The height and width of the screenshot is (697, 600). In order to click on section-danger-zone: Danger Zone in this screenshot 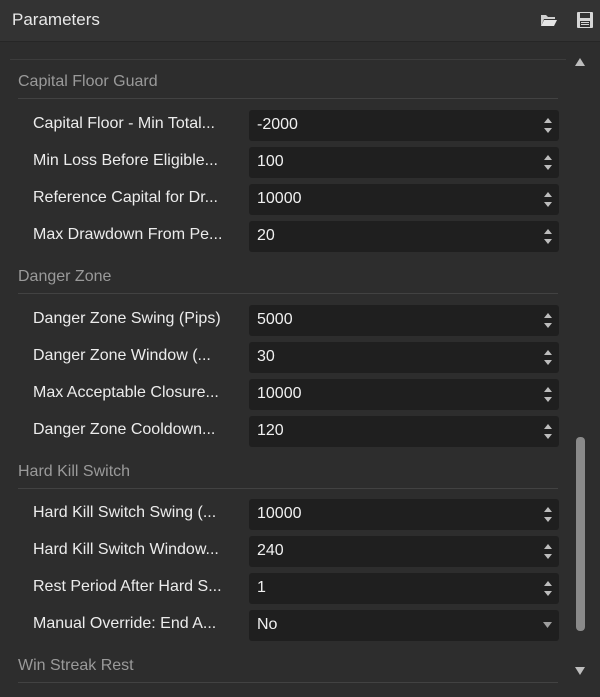, I will do `click(288, 280)`.